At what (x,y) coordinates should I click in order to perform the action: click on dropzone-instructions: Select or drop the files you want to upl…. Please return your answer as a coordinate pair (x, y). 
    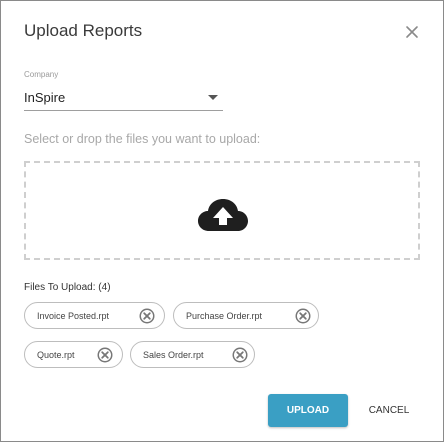
    Looking at the image, I should click on (142, 139).